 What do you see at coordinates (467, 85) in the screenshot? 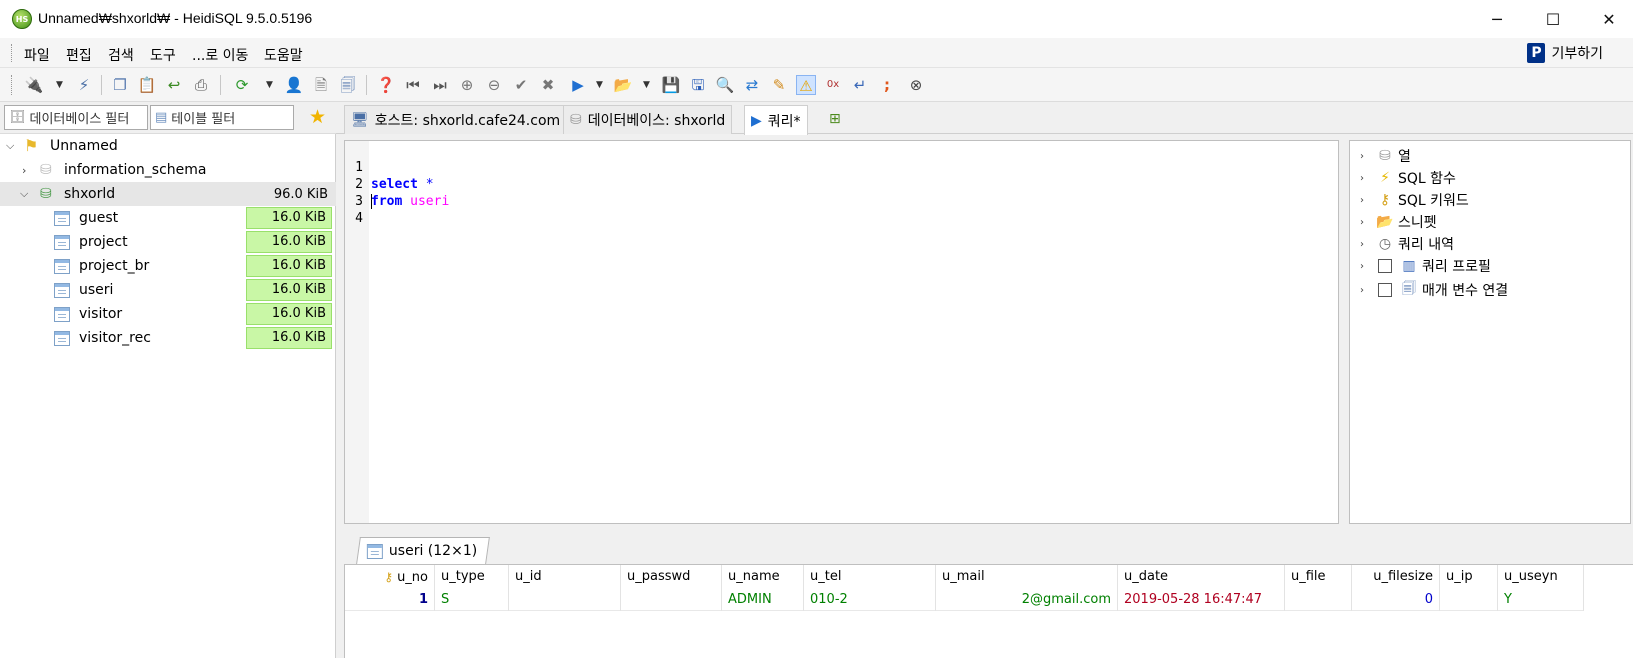
I see `add-row-icon: ⊕` at bounding box center [467, 85].